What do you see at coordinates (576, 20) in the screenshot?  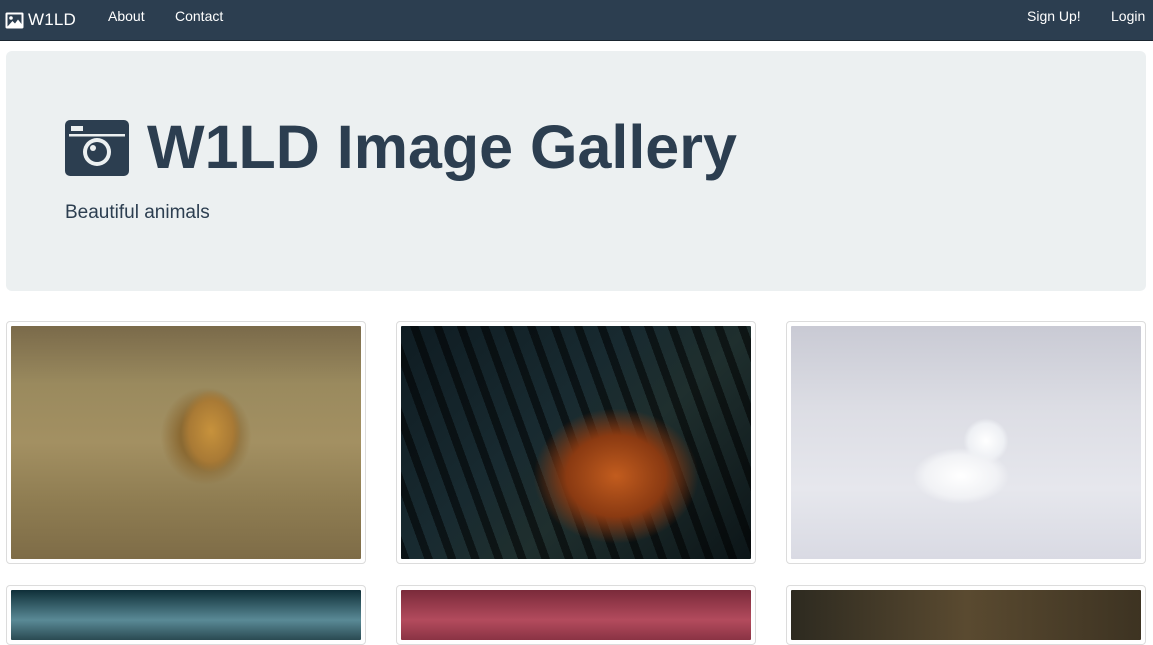 I see `navbar: W1LD About Contact Sign Up! Login` at bounding box center [576, 20].